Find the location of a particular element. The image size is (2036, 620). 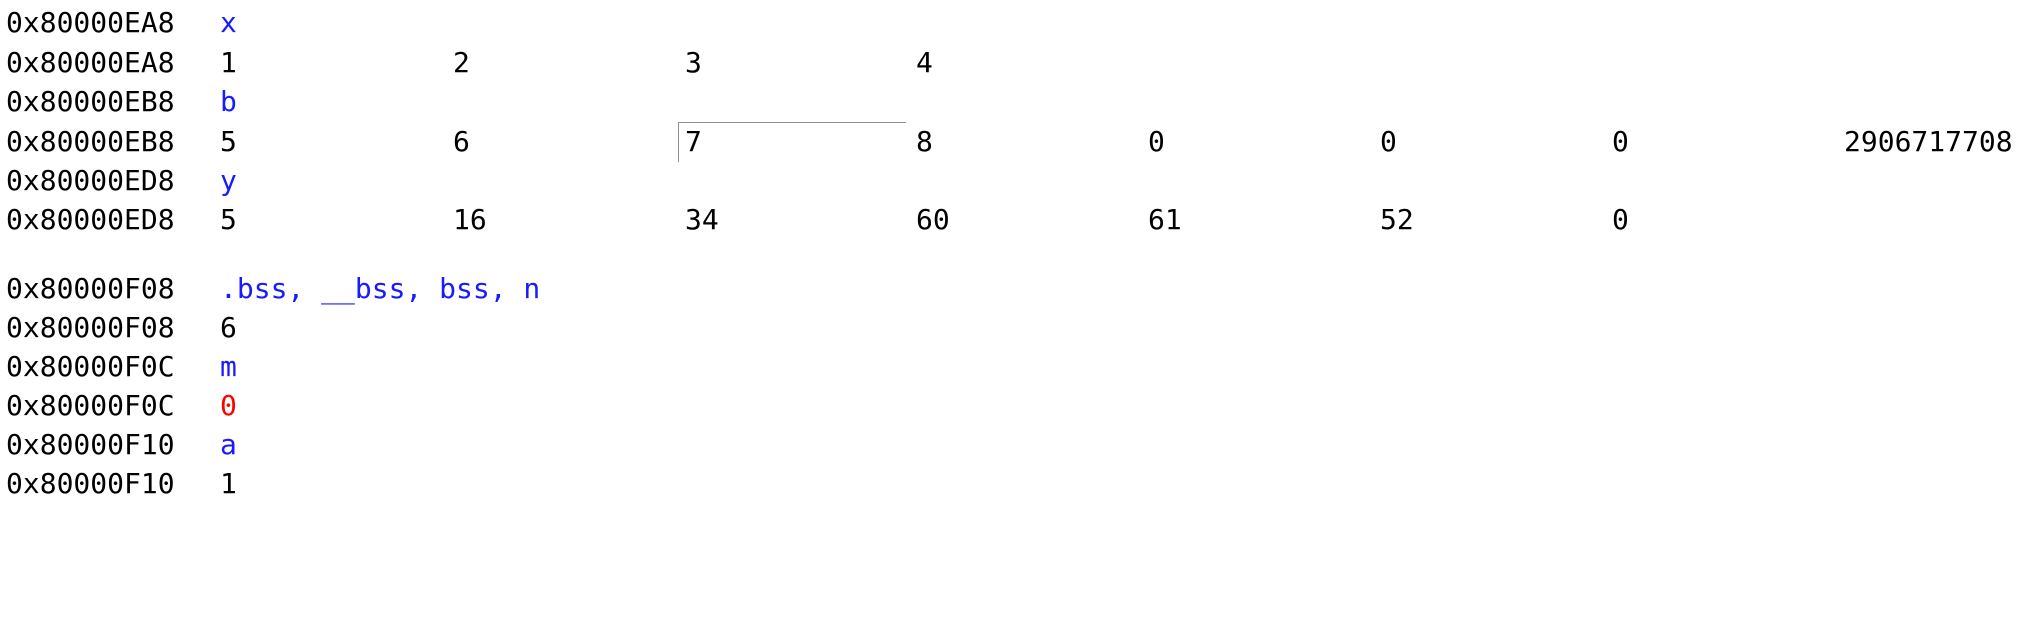

value-cell: 52 is located at coordinates (1397, 219).